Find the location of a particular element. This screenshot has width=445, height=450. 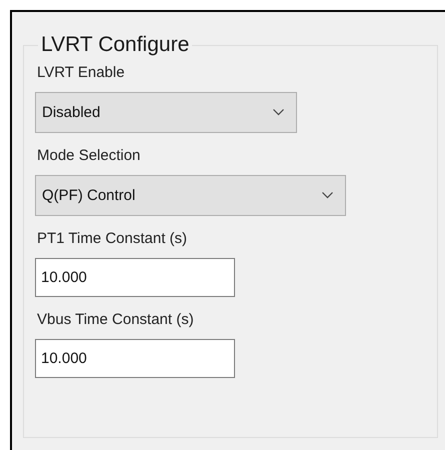

field-label: PT1 Time Constant (s) is located at coordinates (112, 239).